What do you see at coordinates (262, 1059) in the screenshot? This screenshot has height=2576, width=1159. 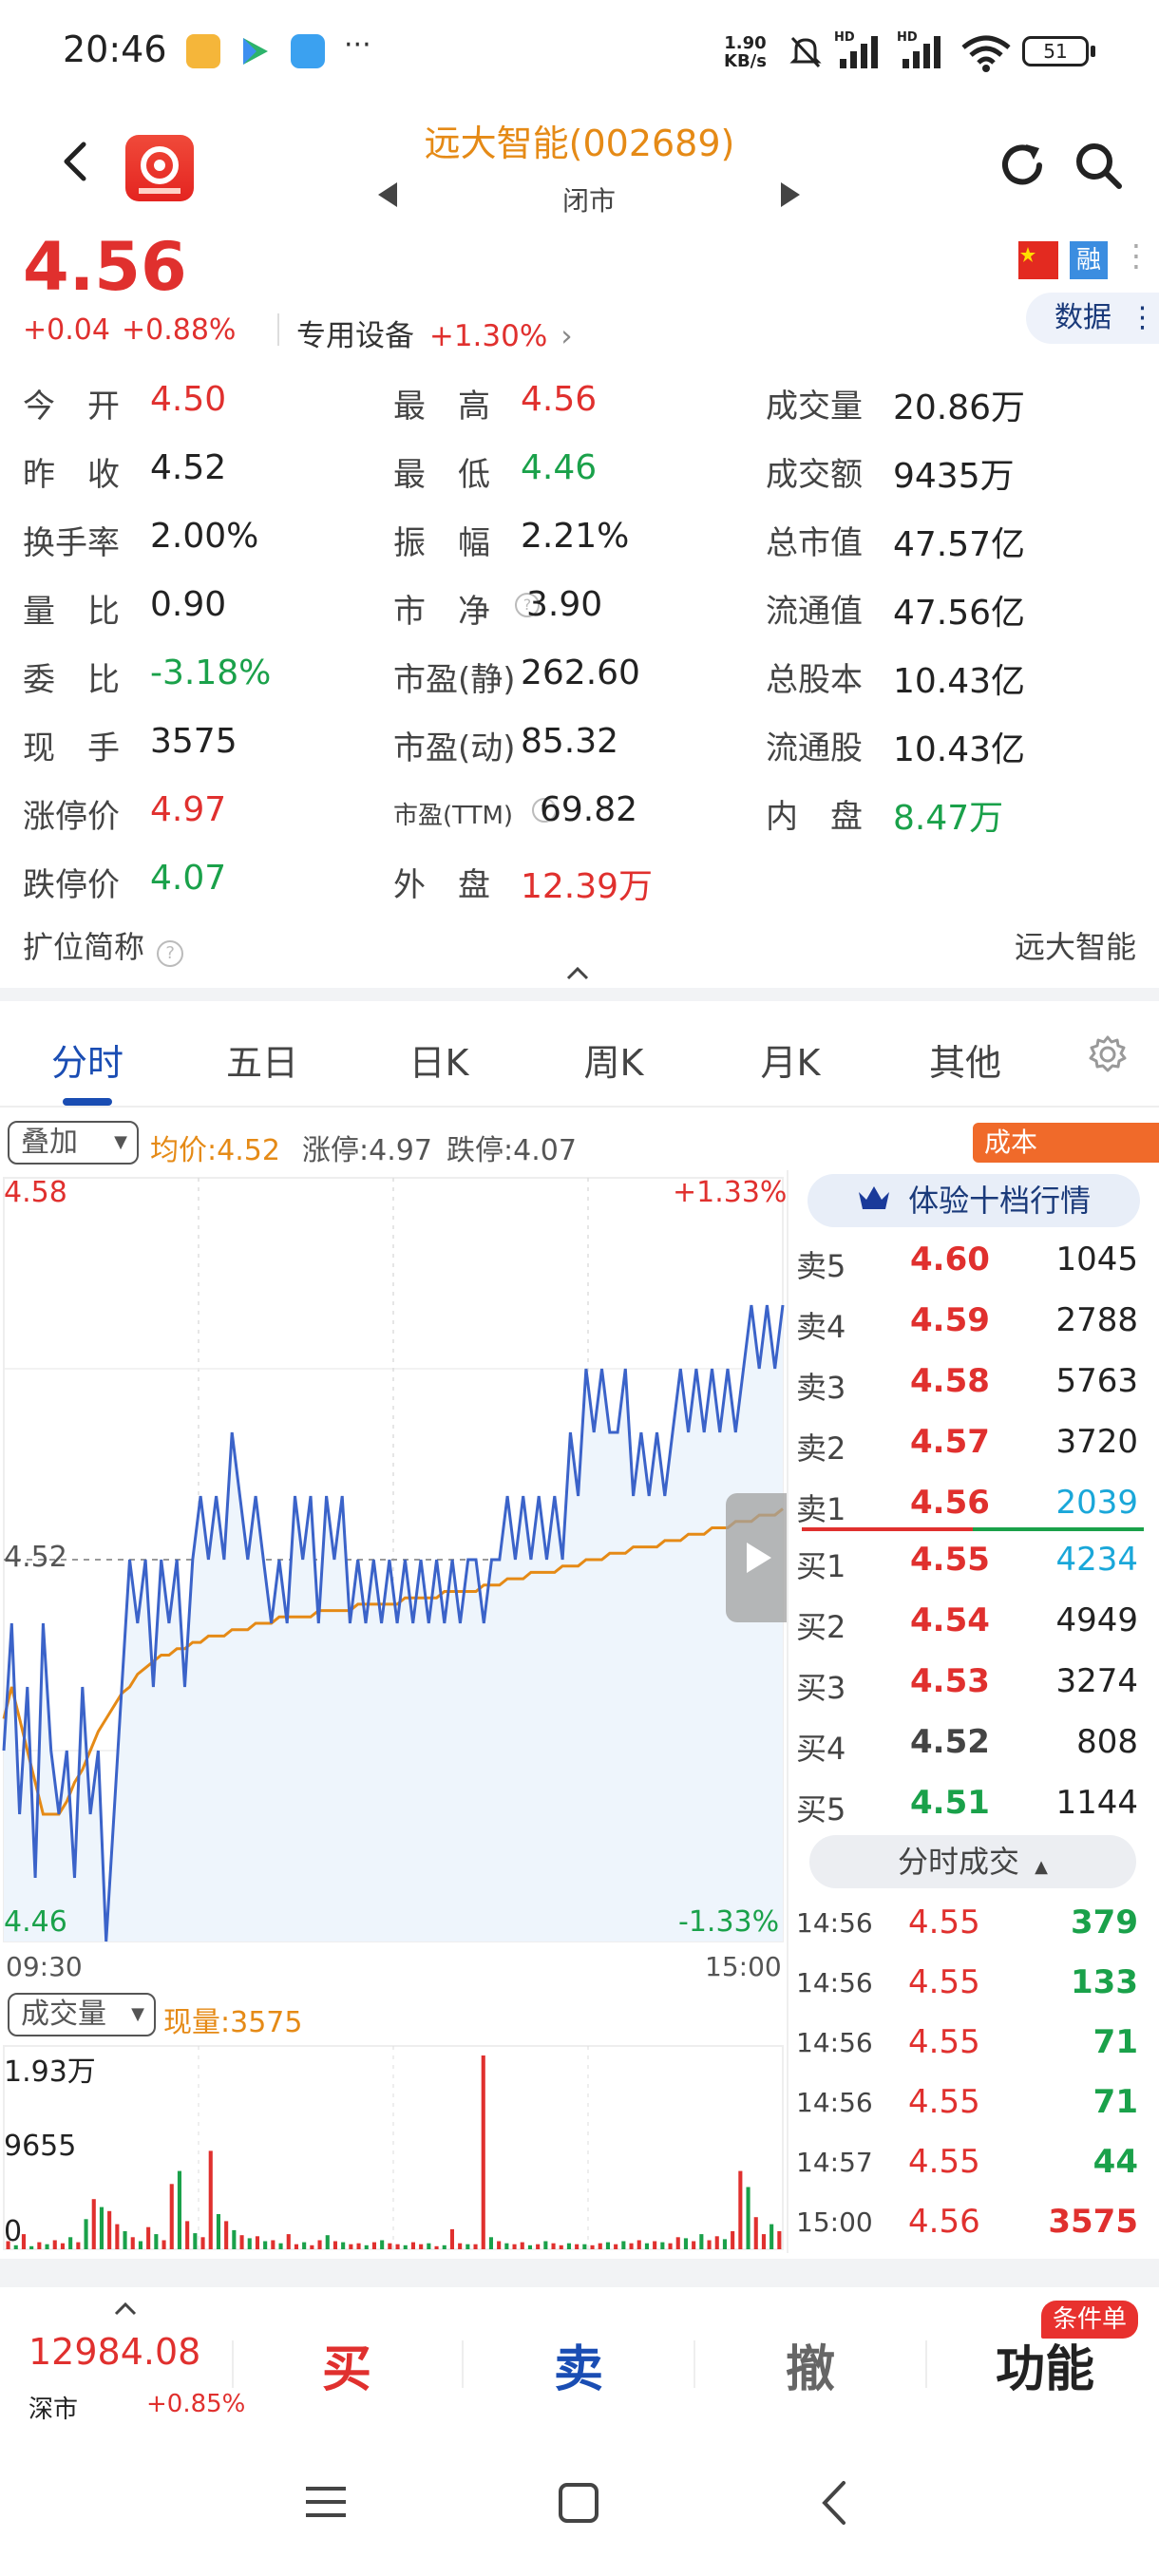 I see `tab-1: 五日` at bounding box center [262, 1059].